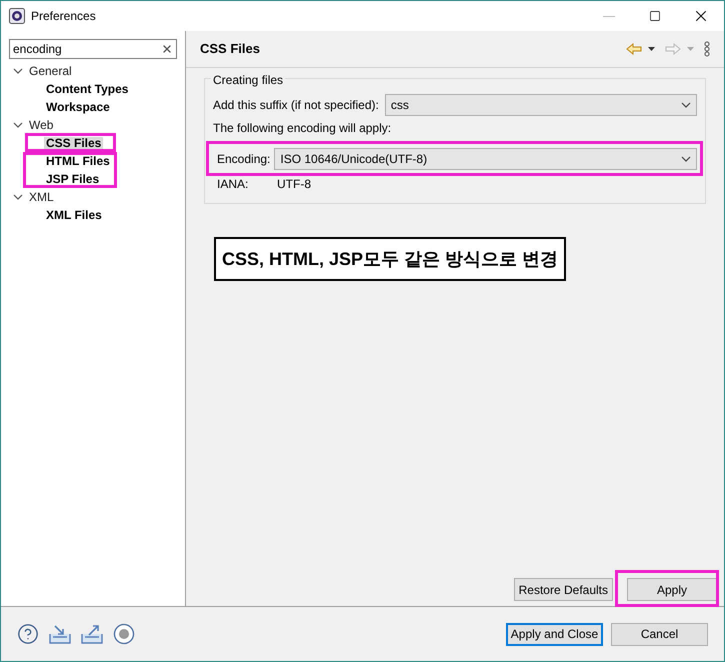  Describe the element at coordinates (563, 589) in the screenshot. I see `restore-defaults-button: Restore Defaults` at that location.